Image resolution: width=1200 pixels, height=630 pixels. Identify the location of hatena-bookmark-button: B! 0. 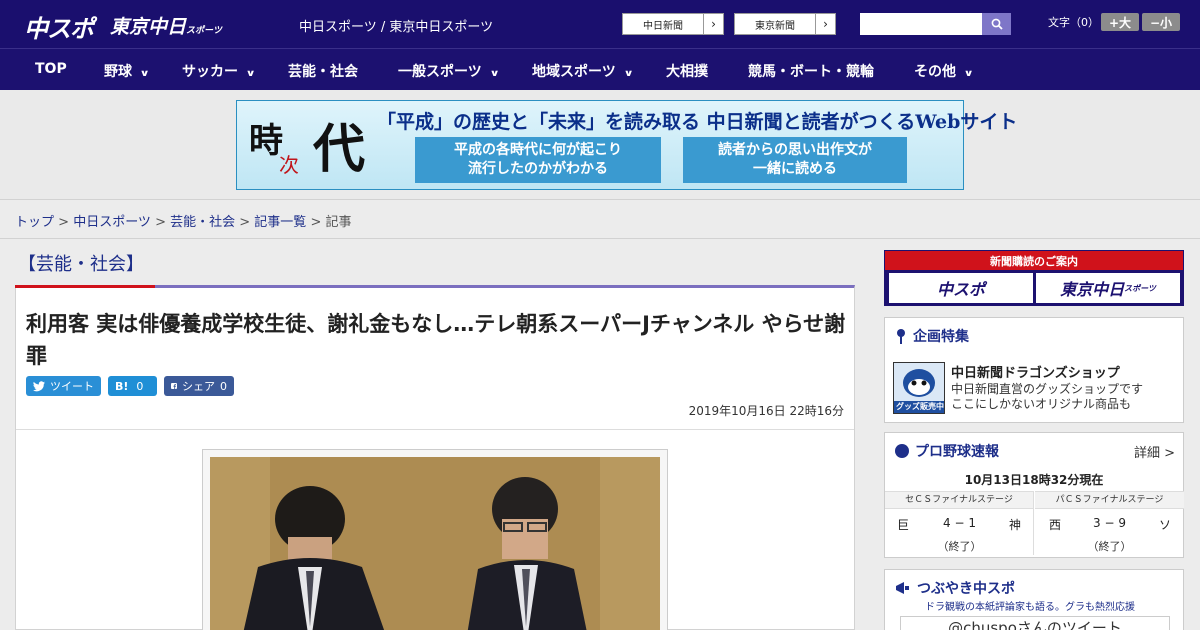
(132, 386).